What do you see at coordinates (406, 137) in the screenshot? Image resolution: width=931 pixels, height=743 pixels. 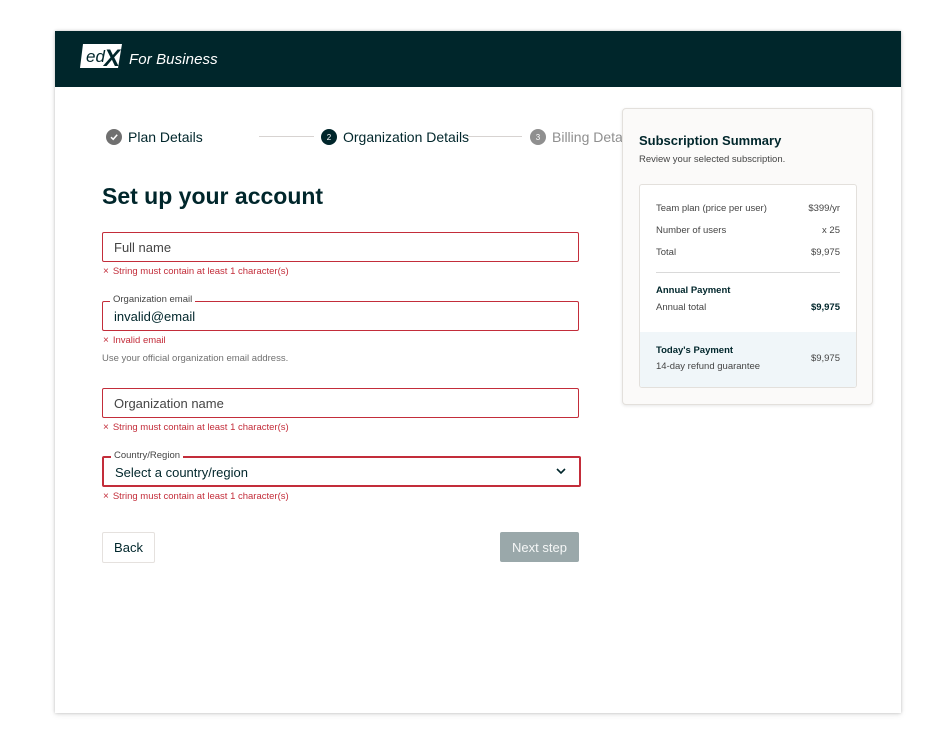 I see `step-label: Organization Details` at bounding box center [406, 137].